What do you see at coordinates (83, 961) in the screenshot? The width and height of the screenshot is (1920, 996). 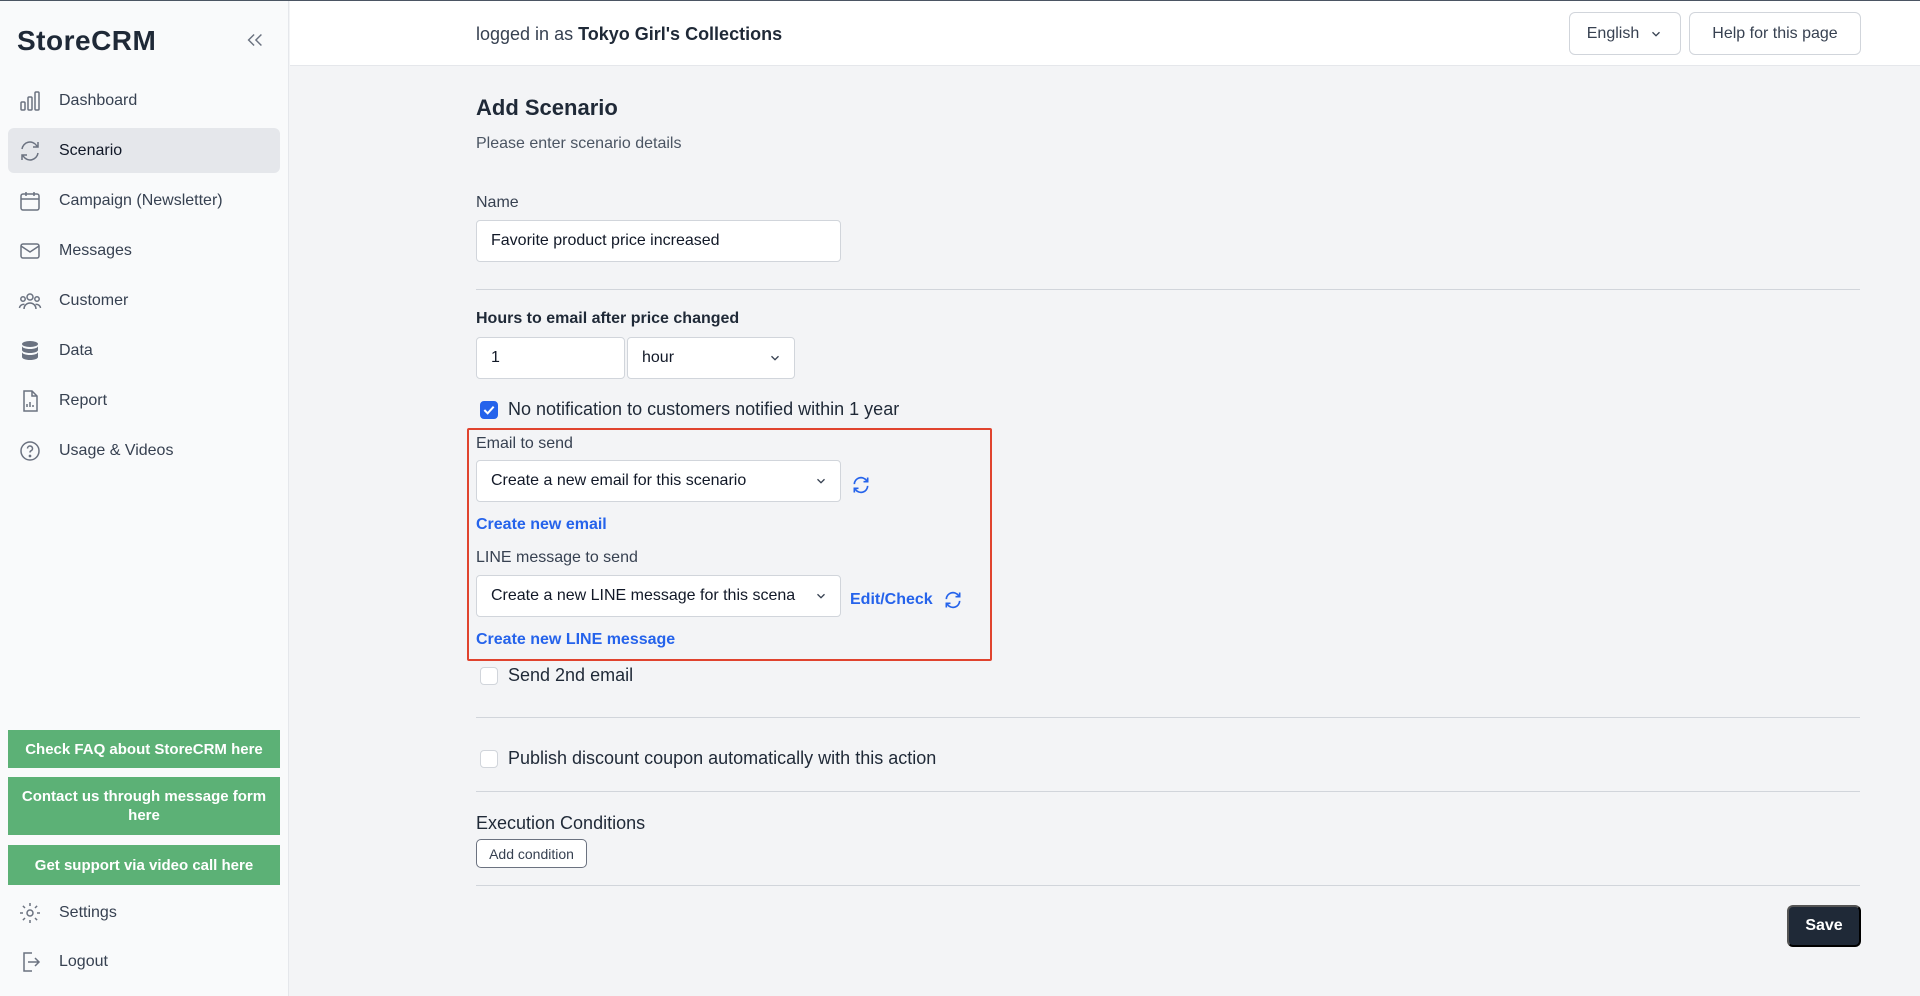 I see `sidebar-item-label: Logout` at bounding box center [83, 961].